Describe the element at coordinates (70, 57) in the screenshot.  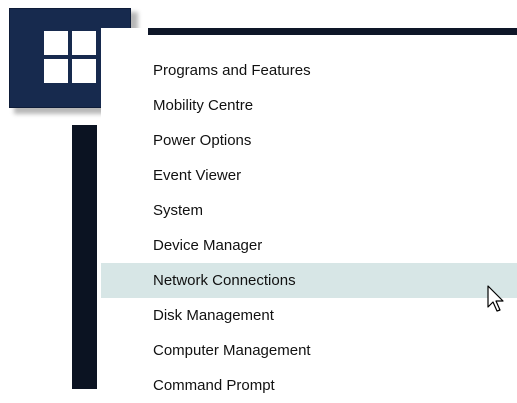
I see `windows-logo-icon` at that location.